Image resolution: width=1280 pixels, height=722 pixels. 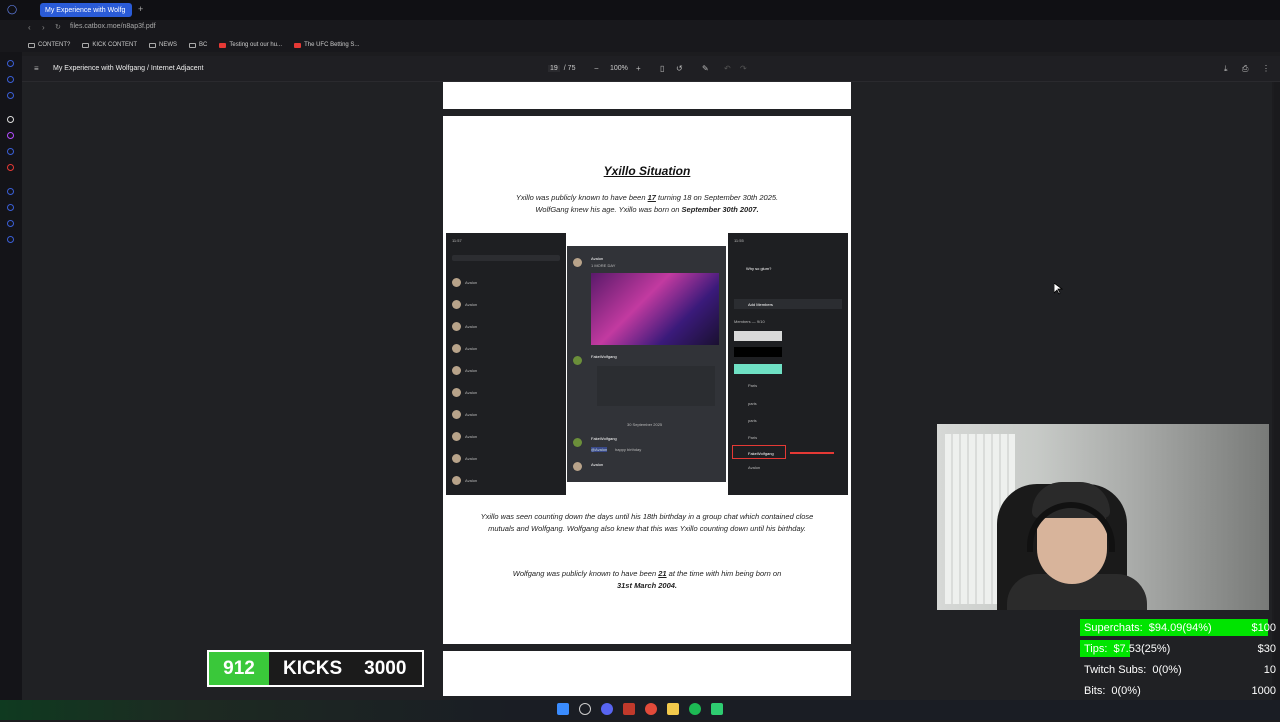 What do you see at coordinates (10, 239) in the screenshot?
I see `settings-icon` at bounding box center [10, 239].